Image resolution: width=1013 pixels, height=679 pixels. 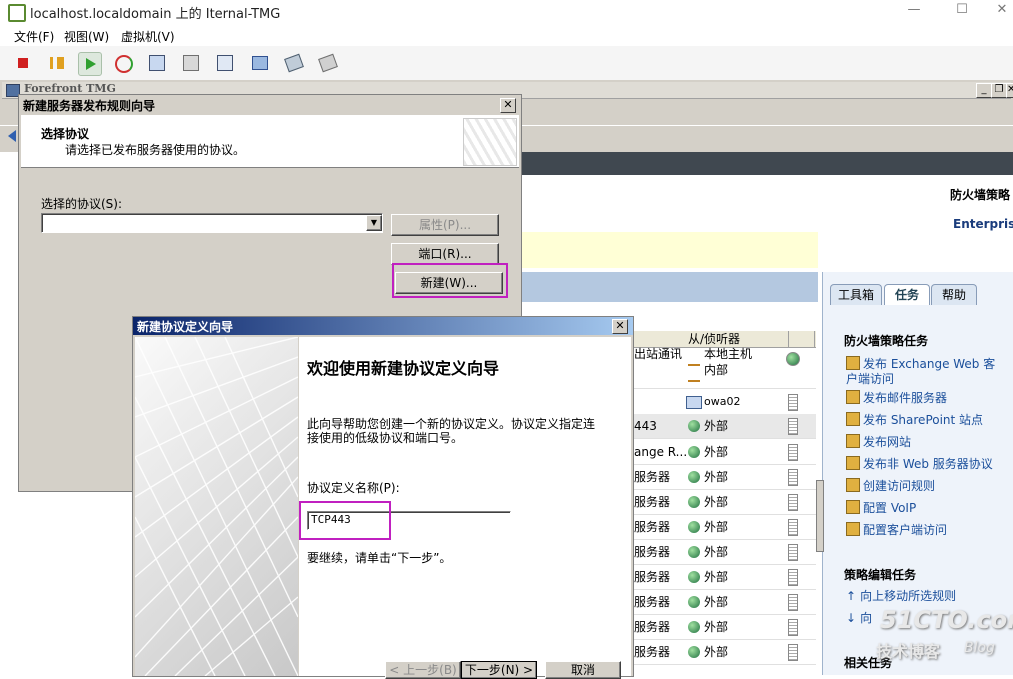 What do you see at coordinates (9, 413) in the screenshot?
I see `tree-pane` at bounding box center [9, 413].